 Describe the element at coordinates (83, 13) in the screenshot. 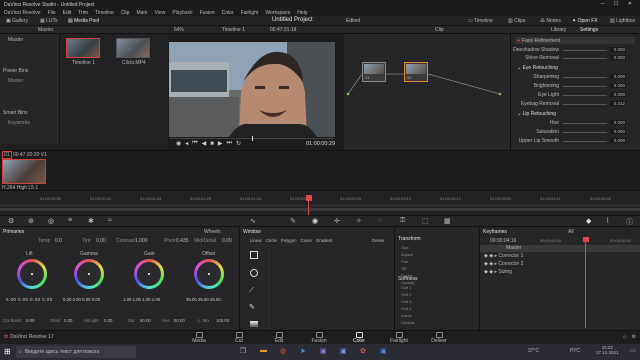

I see `menu-item: Trim` at that location.